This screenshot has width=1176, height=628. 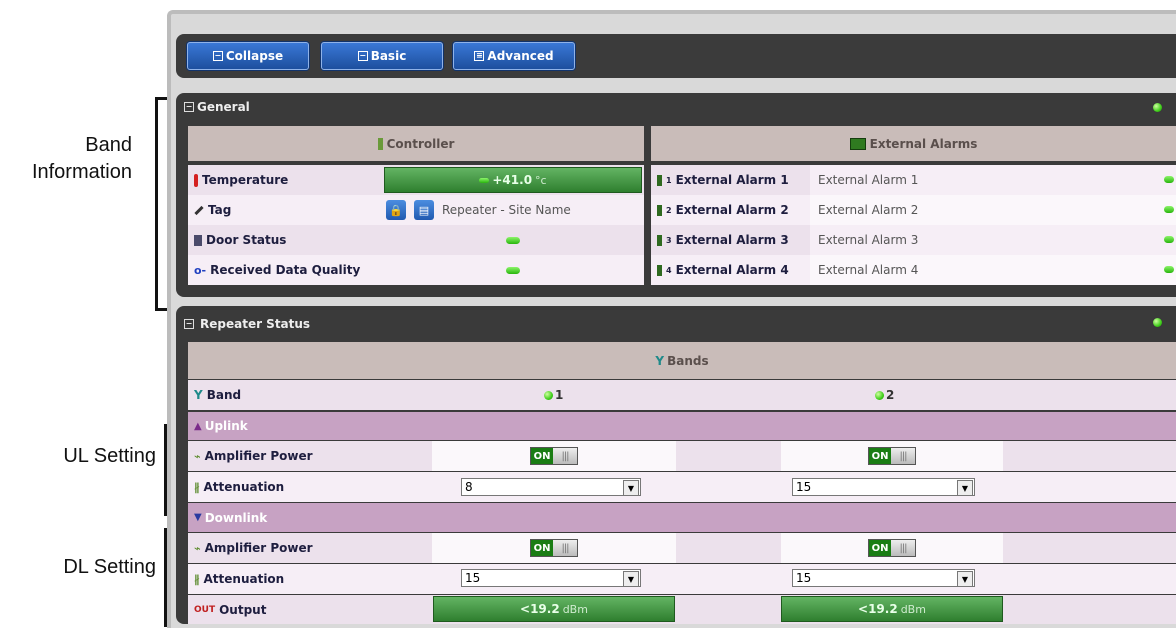 I want to click on alarm-4-label-text: External Alarm 4, so click(x=732, y=270).